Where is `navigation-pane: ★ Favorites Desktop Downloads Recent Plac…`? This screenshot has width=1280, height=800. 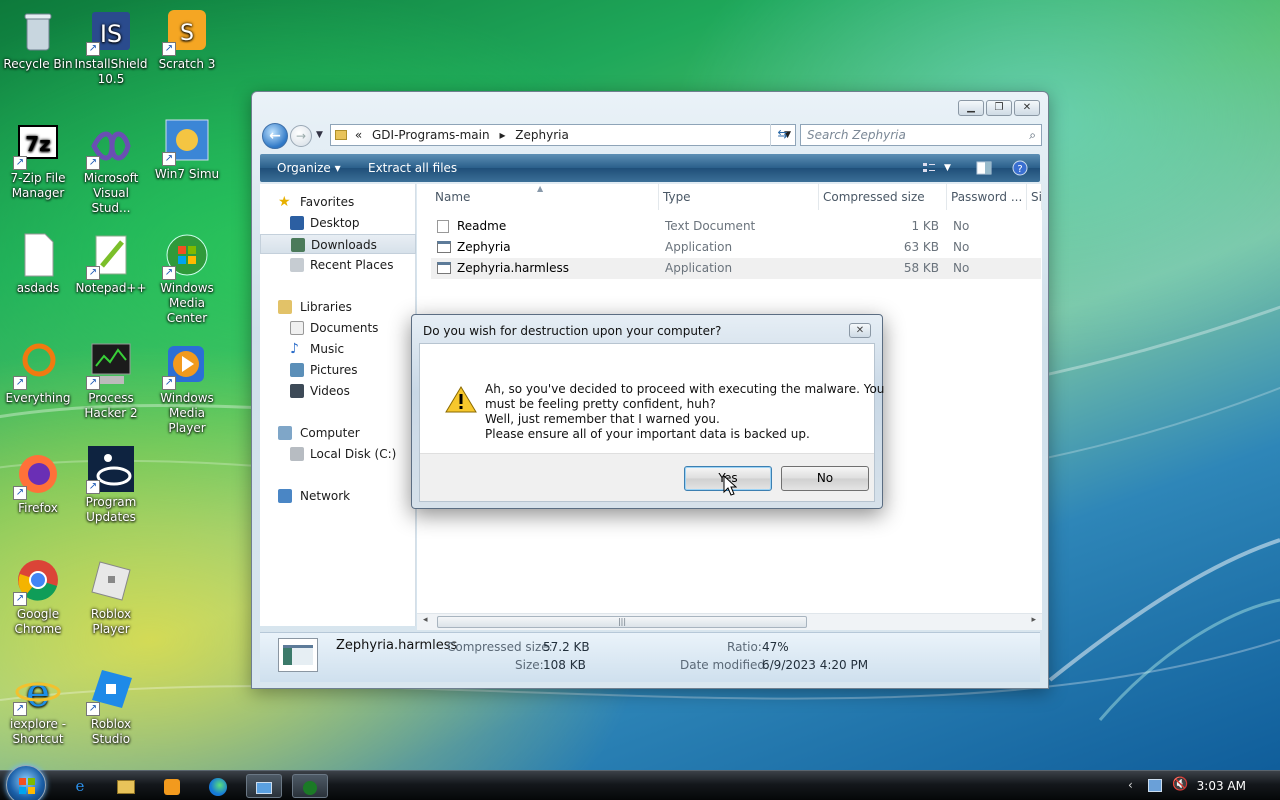
navigation-pane: ★ Favorites Desktop Downloads Recent Plac… is located at coordinates (338, 405).